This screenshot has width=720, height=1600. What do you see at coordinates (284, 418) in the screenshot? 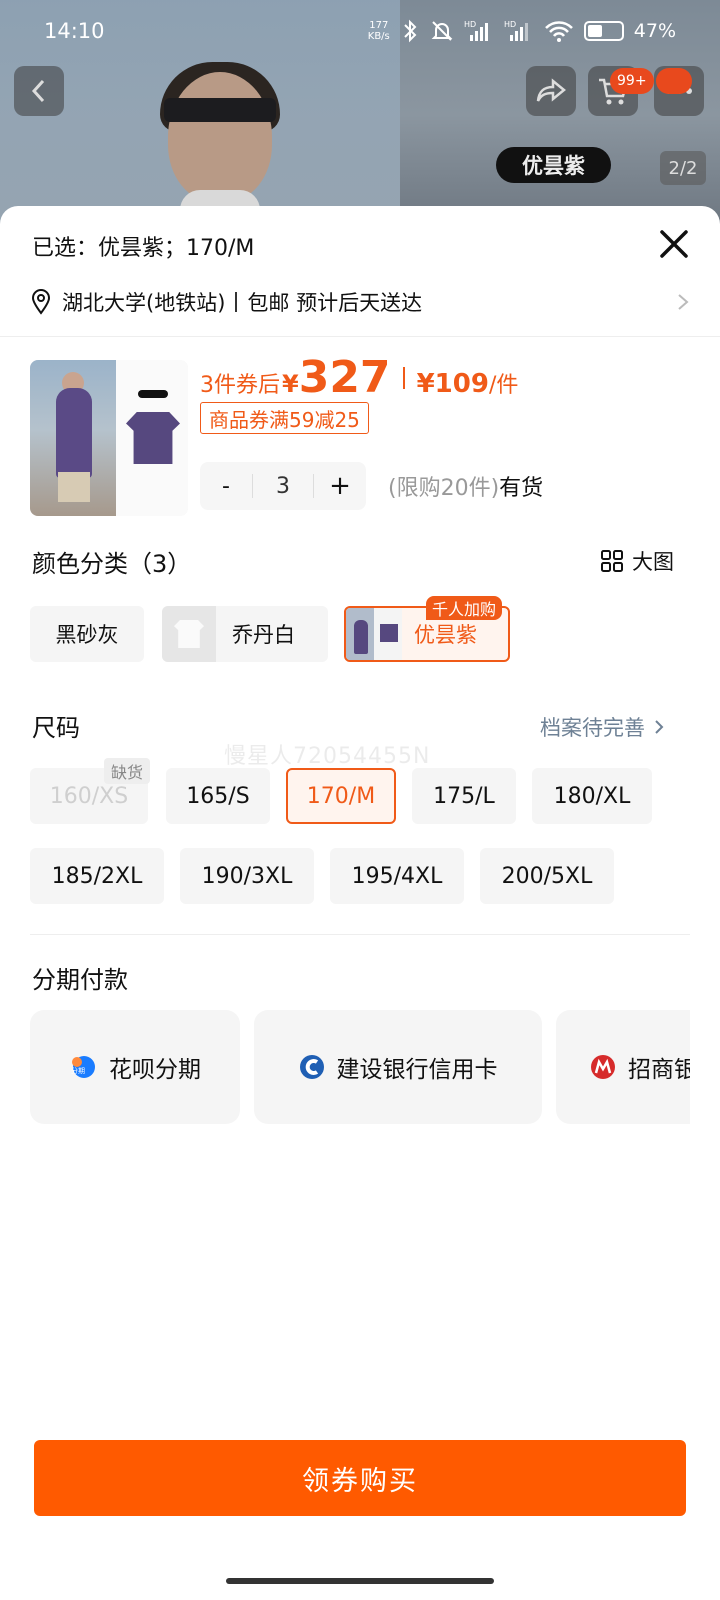
I see `coupon-tag: 商品券满59减25` at bounding box center [284, 418].